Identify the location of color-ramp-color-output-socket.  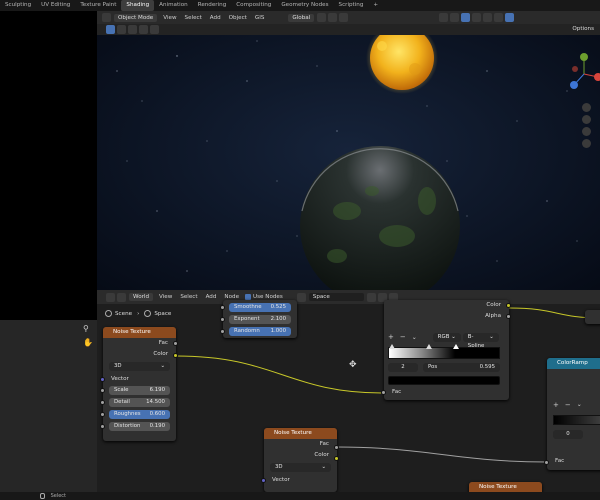
(508, 305).